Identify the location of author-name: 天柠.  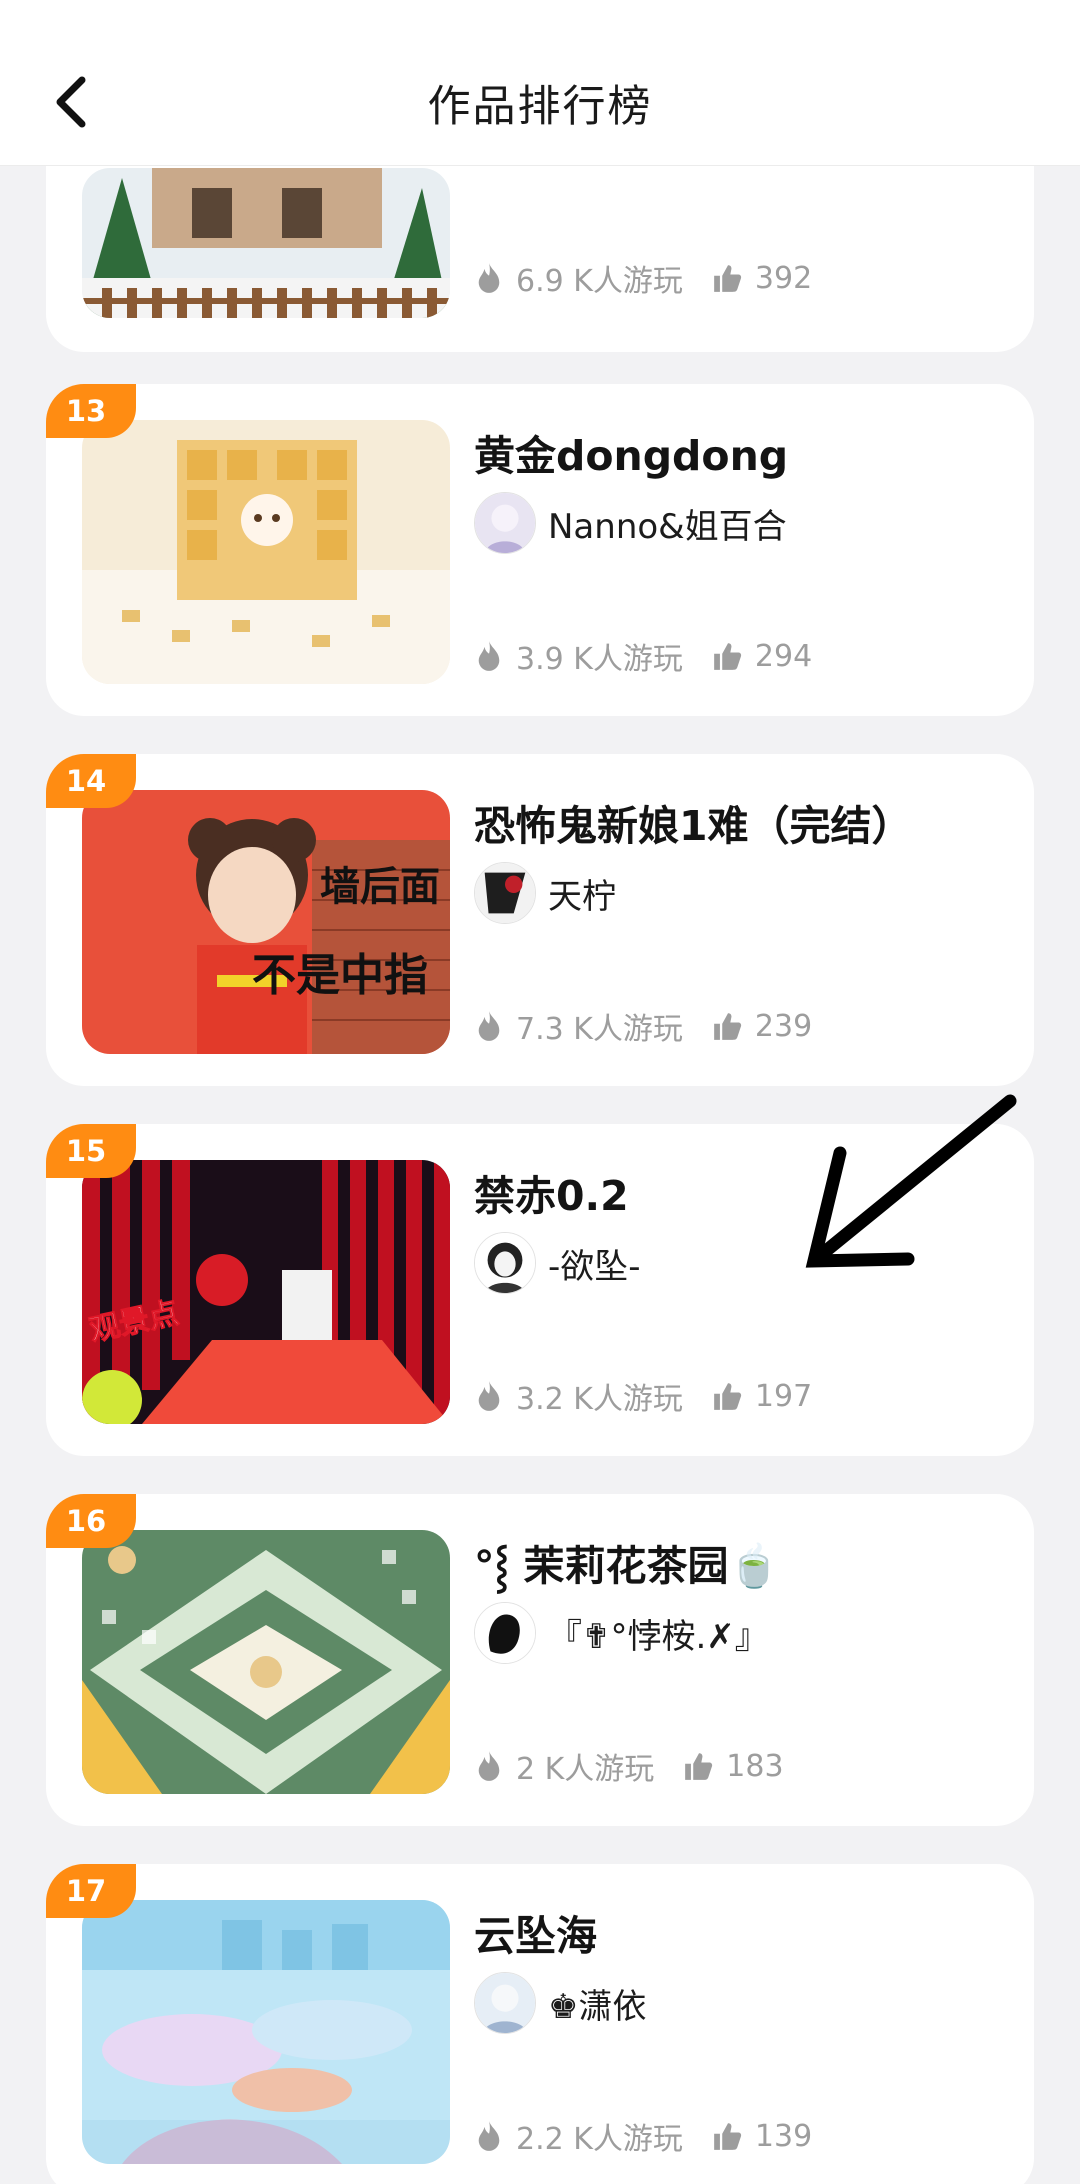
(582, 896).